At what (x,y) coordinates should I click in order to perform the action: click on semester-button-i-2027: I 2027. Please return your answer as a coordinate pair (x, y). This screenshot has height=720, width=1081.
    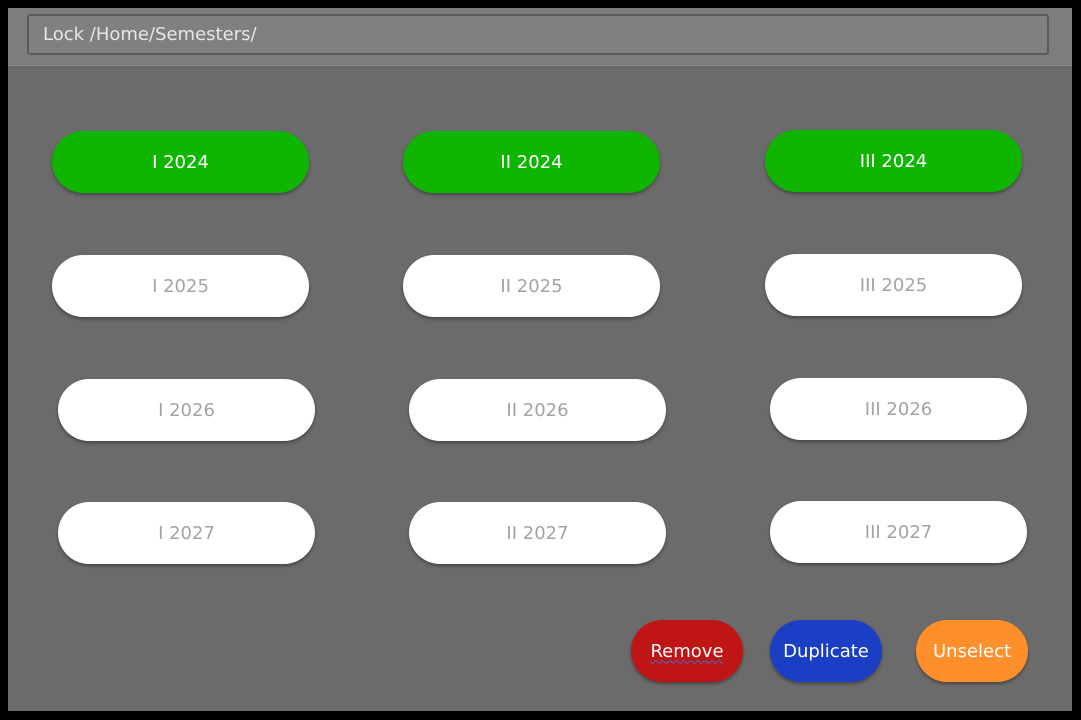
    Looking at the image, I should click on (186, 533).